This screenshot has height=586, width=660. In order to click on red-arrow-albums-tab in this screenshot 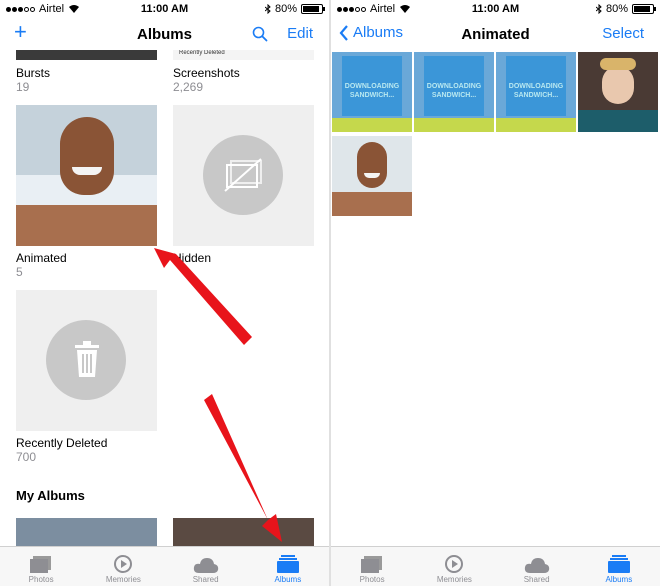, I will do `click(243, 468)`.